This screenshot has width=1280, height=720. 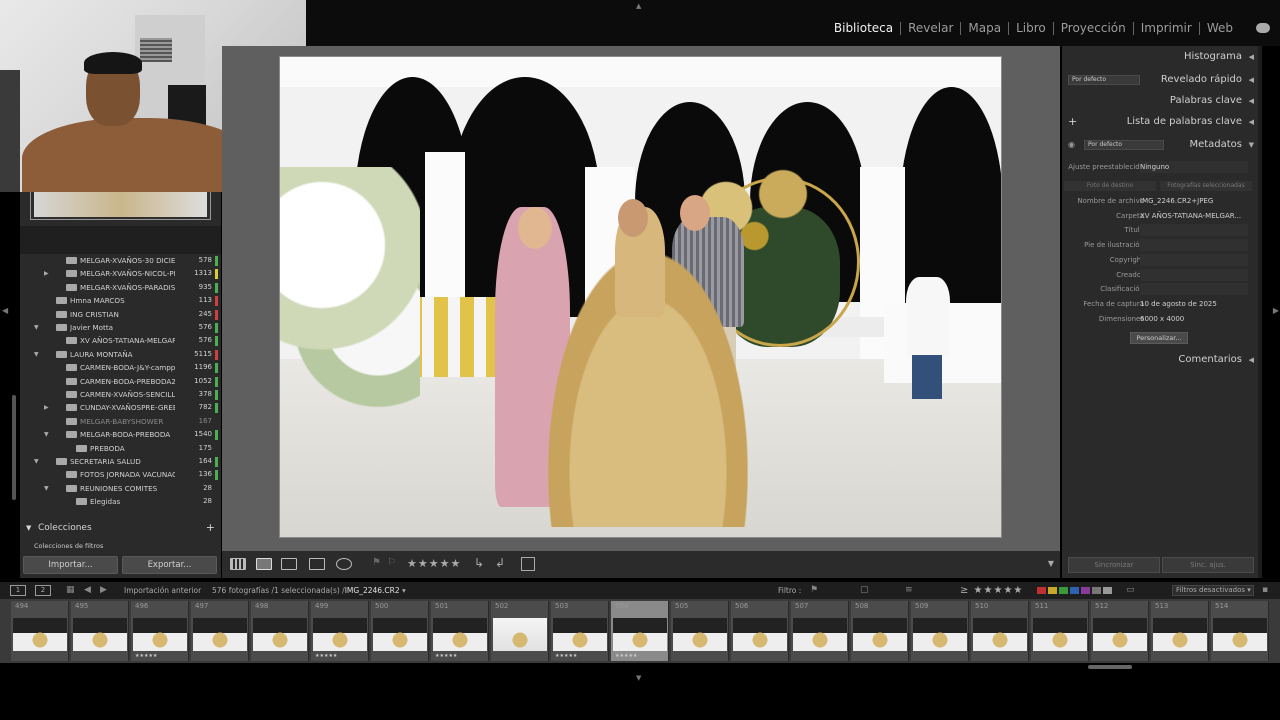 What do you see at coordinates (1276, 310) in the screenshot?
I see `right-panel-toggle-icon: ▶` at bounding box center [1276, 310].